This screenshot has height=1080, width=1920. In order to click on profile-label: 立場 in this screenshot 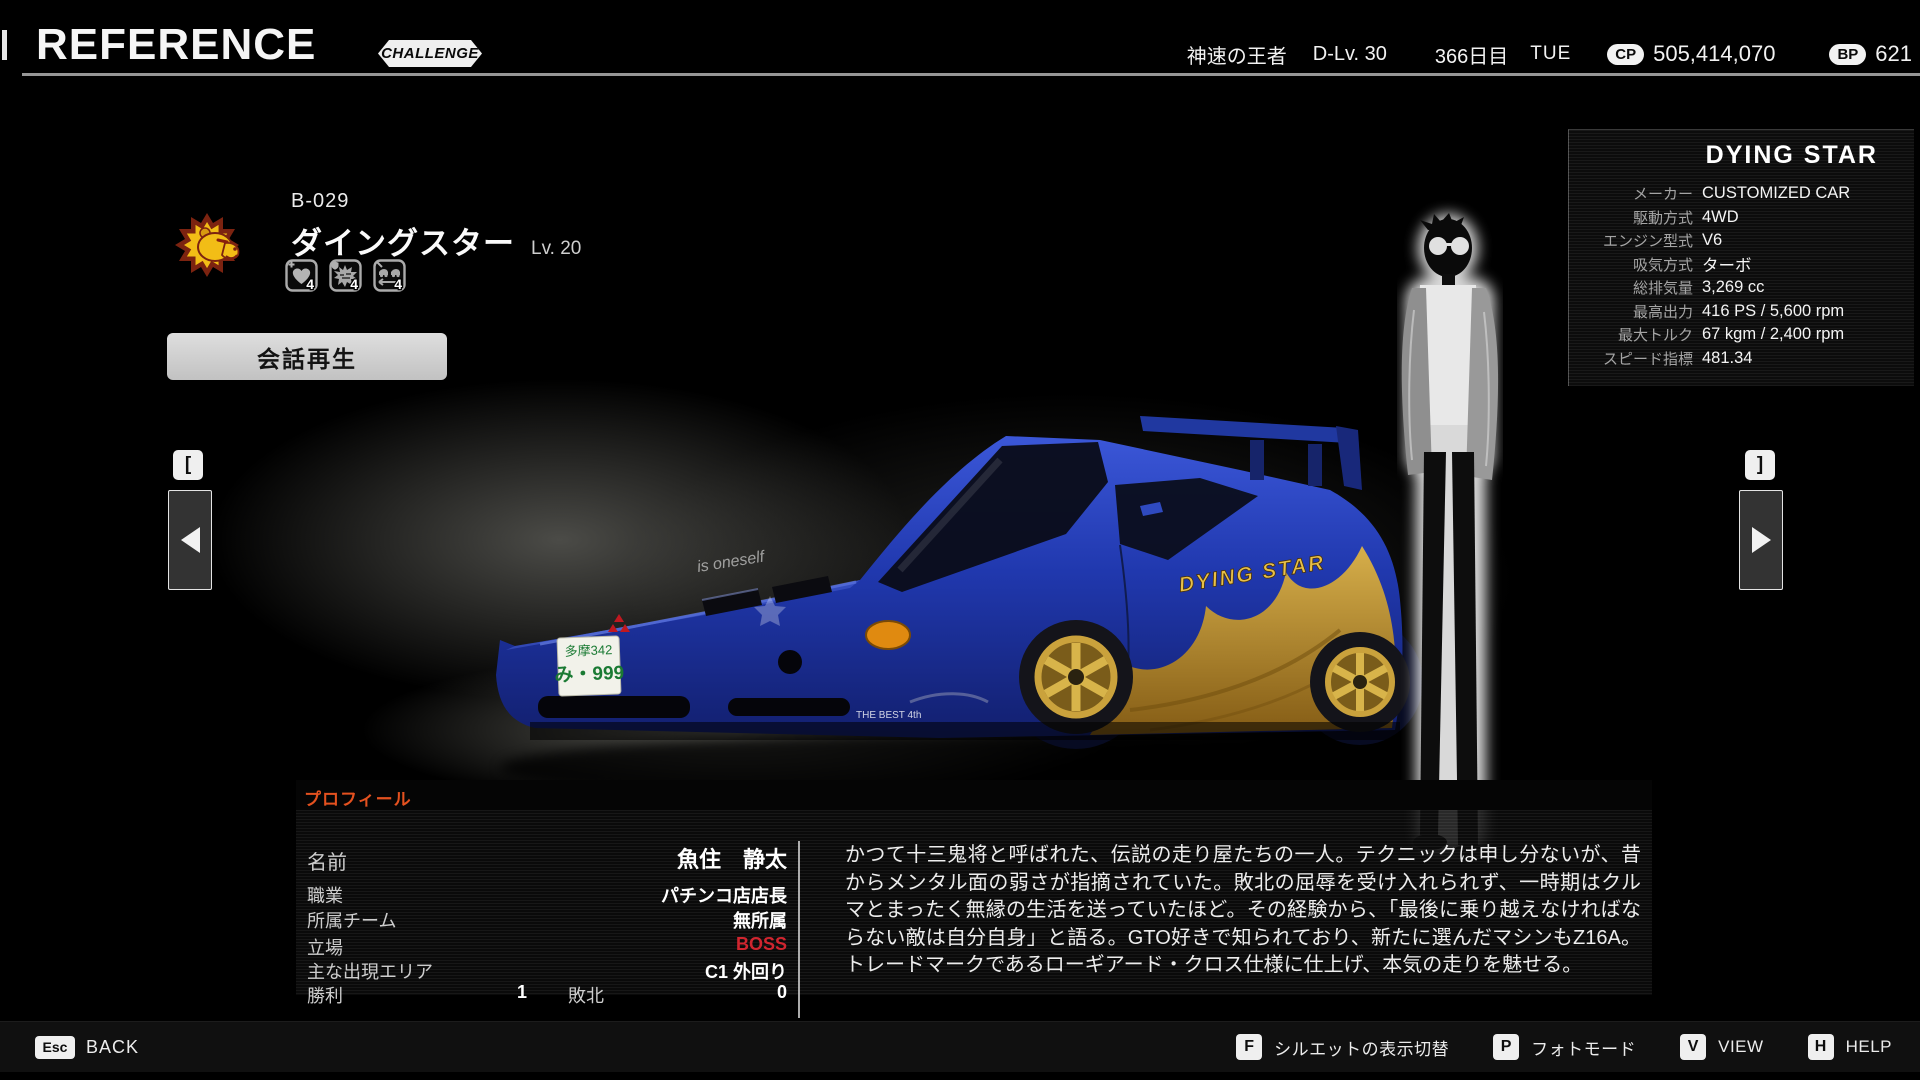, I will do `click(325, 948)`.